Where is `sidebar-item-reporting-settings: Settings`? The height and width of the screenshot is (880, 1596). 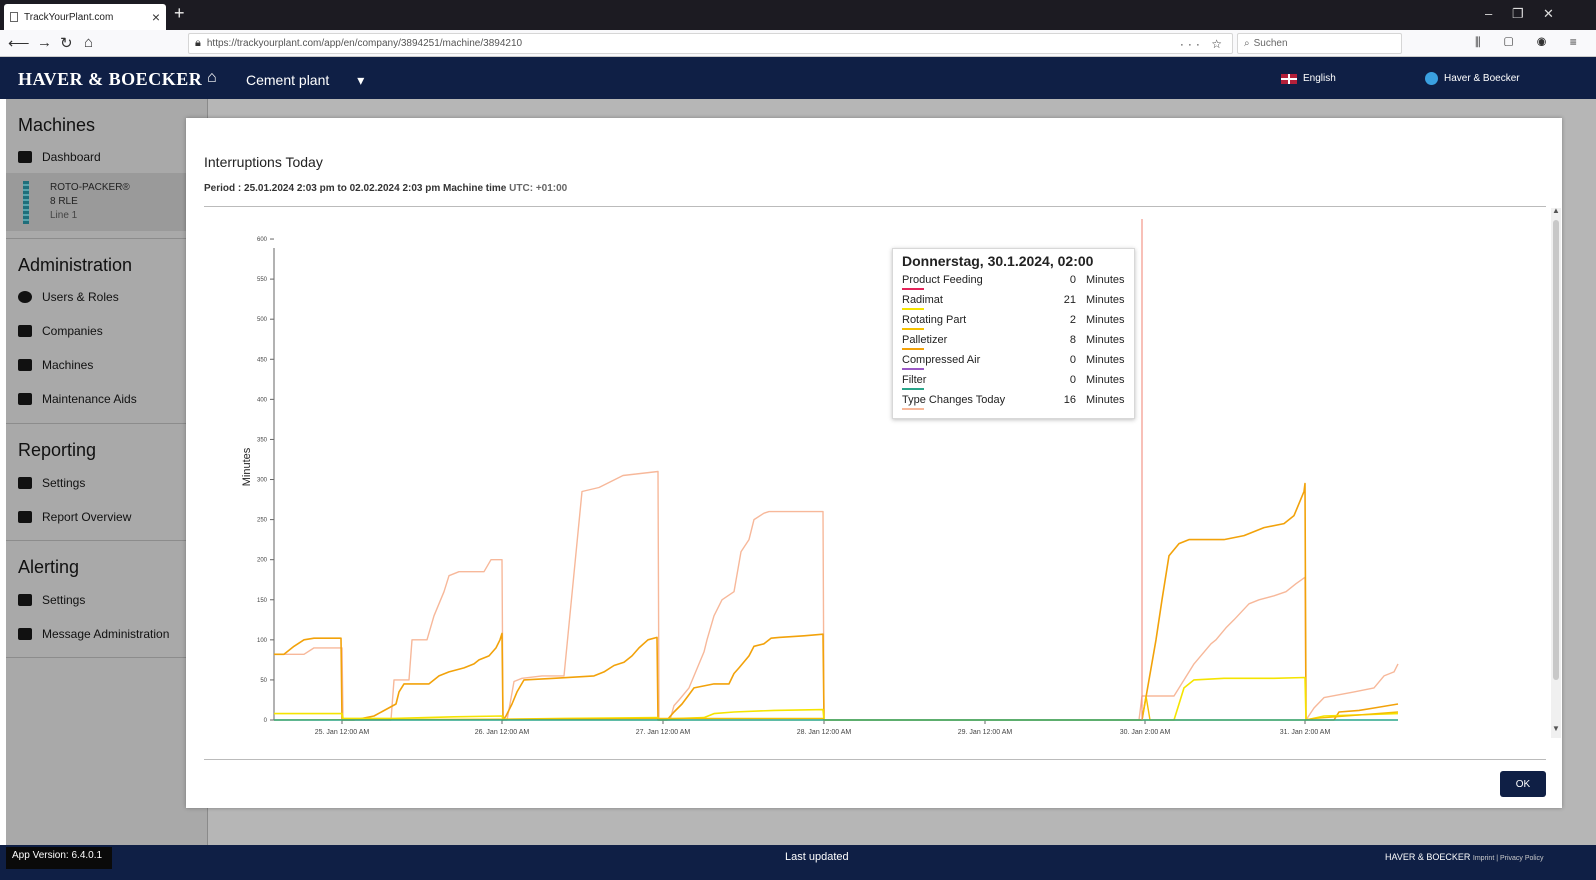
sidebar-item-reporting-settings: Settings is located at coordinates (51, 483).